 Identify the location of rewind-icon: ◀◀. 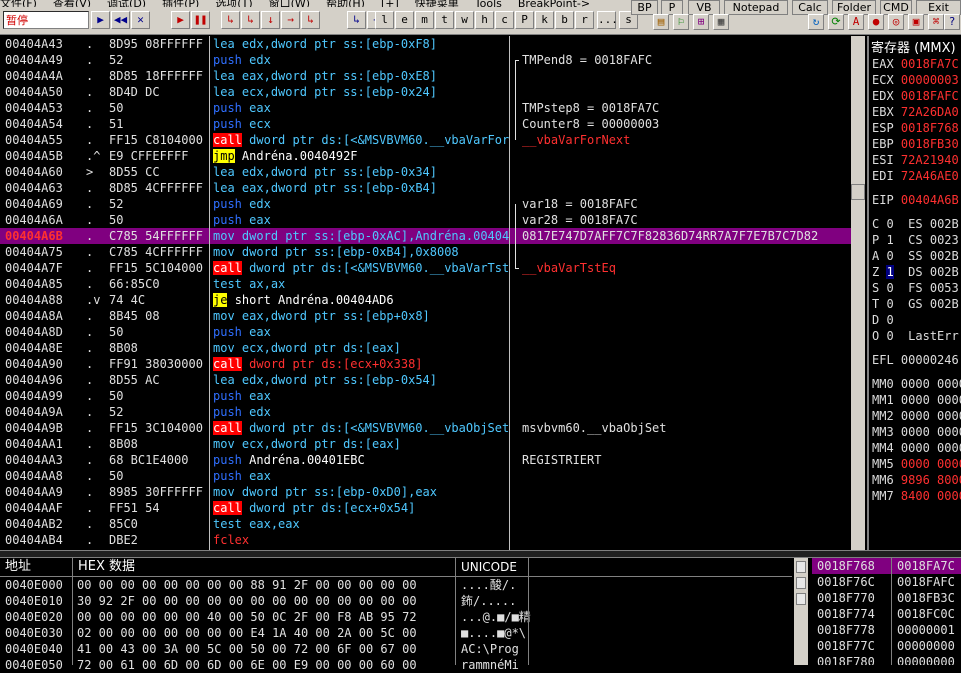
(120, 20).